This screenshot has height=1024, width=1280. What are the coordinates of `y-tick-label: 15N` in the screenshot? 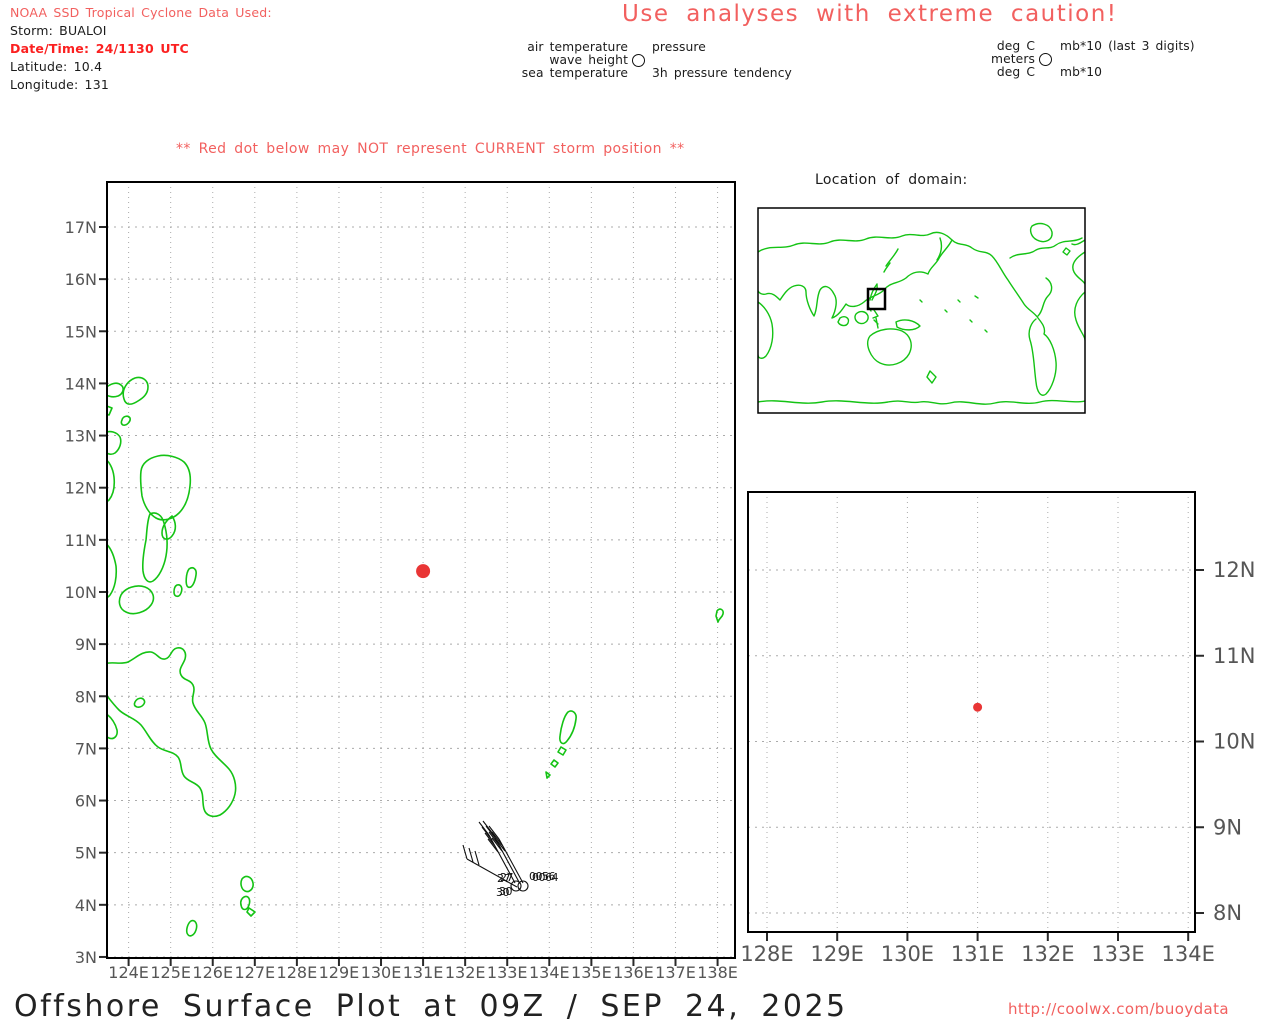 It's located at (81, 331).